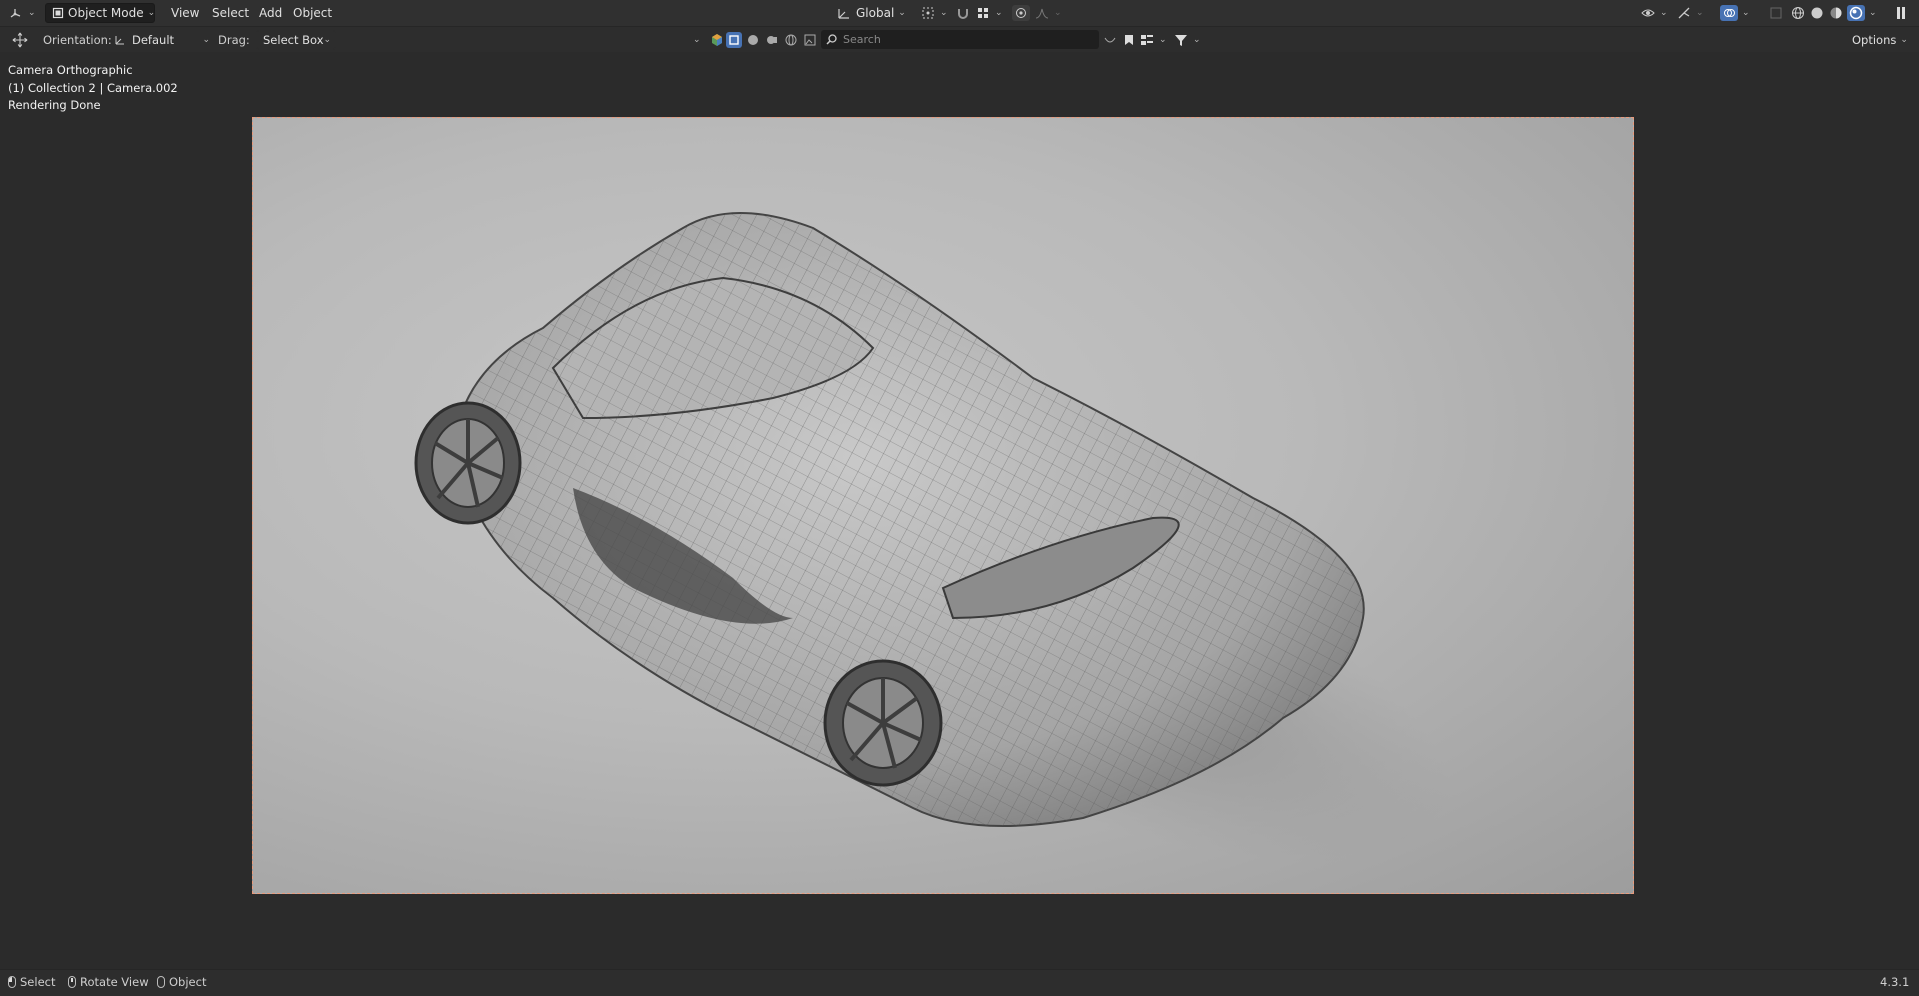 The height and width of the screenshot is (996, 1919). I want to click on status-bar: Select Rotate View Object 4.3.1, so click(959, 982).